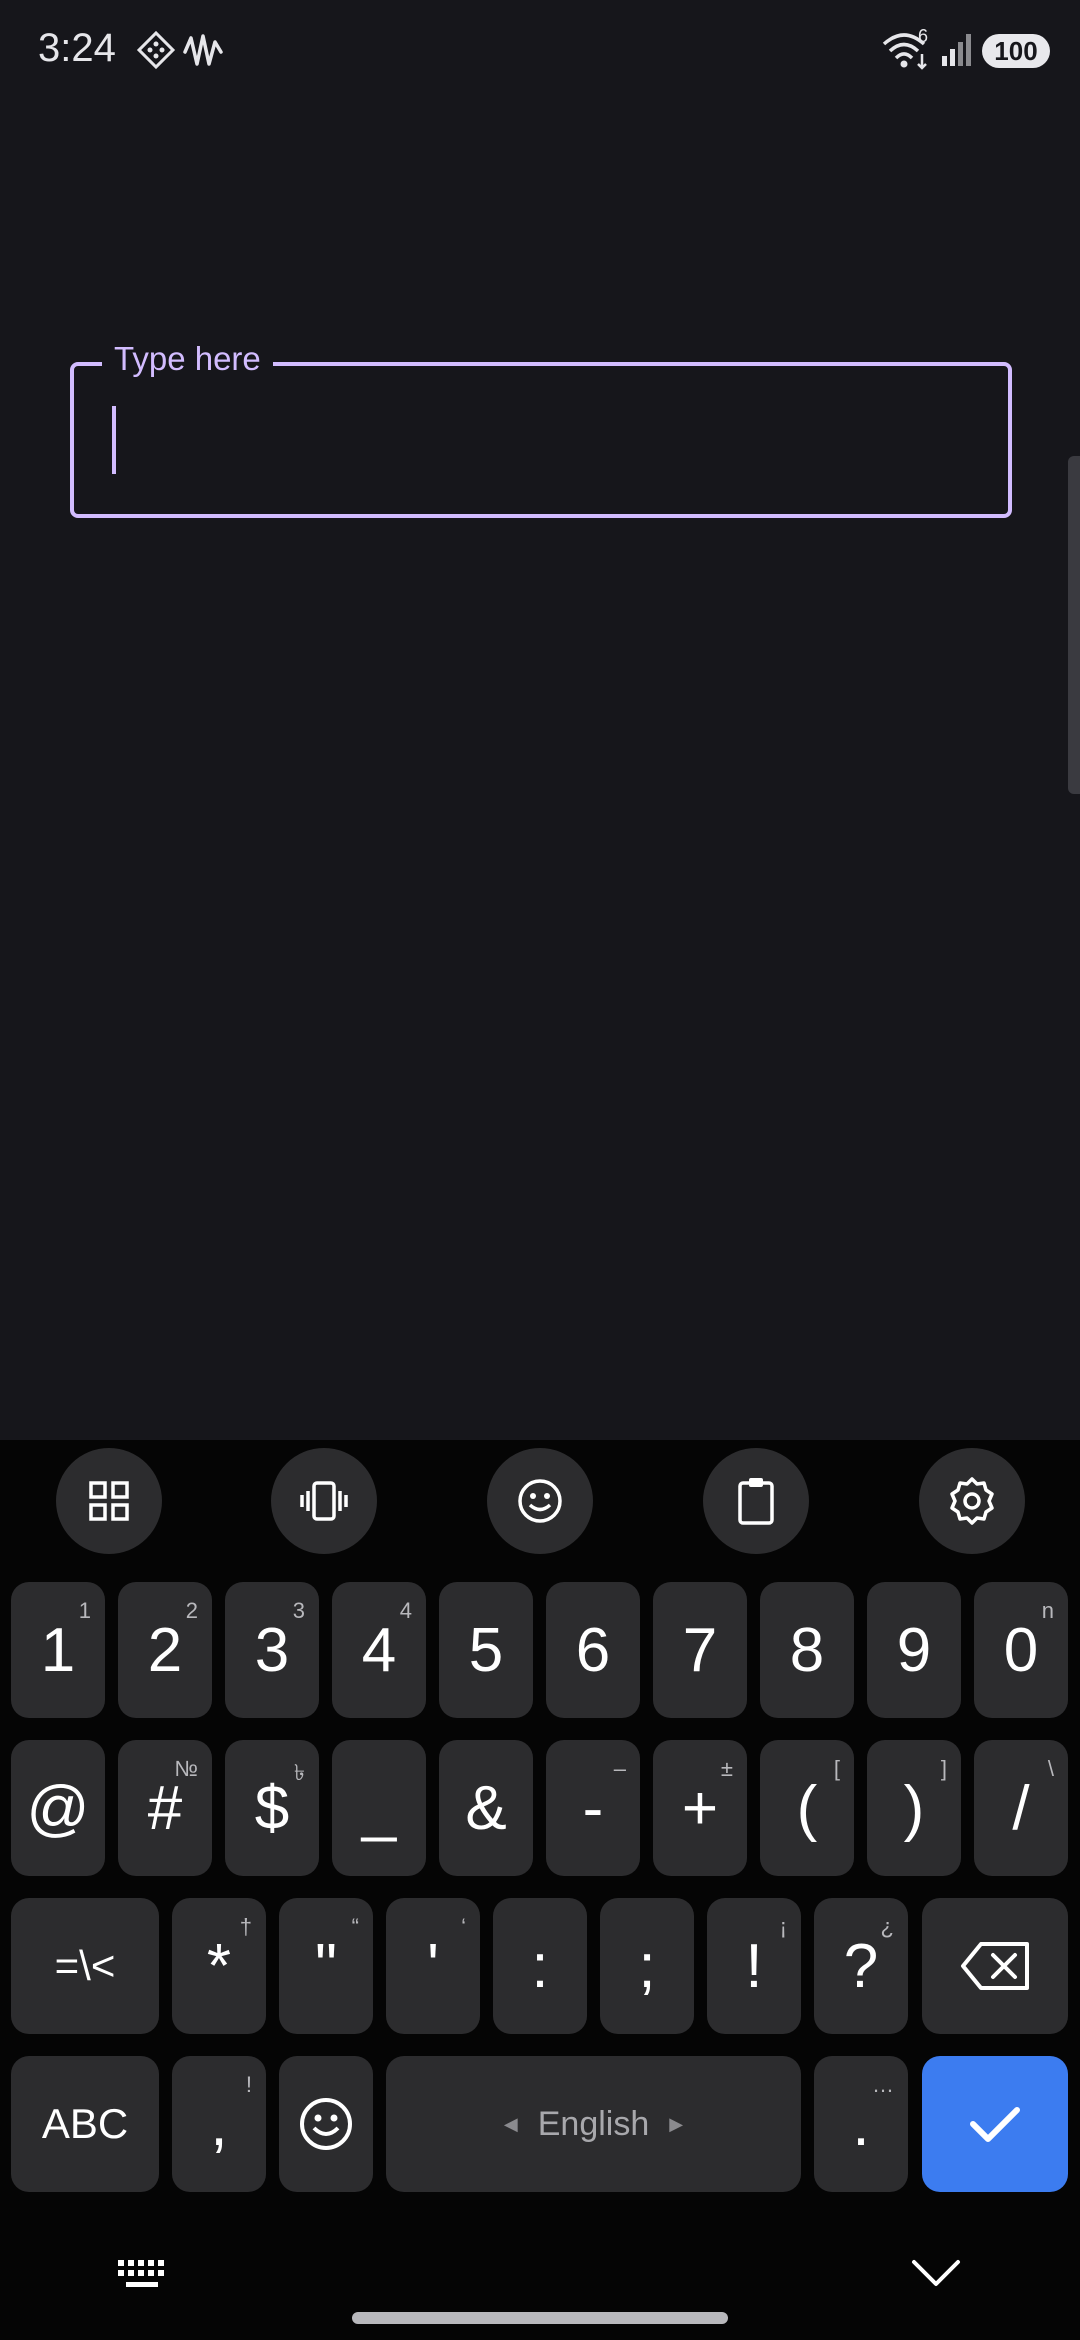  Describe the element at coordinates (58, 1650) in the screenshot. I see `key-1: 11` at that location.